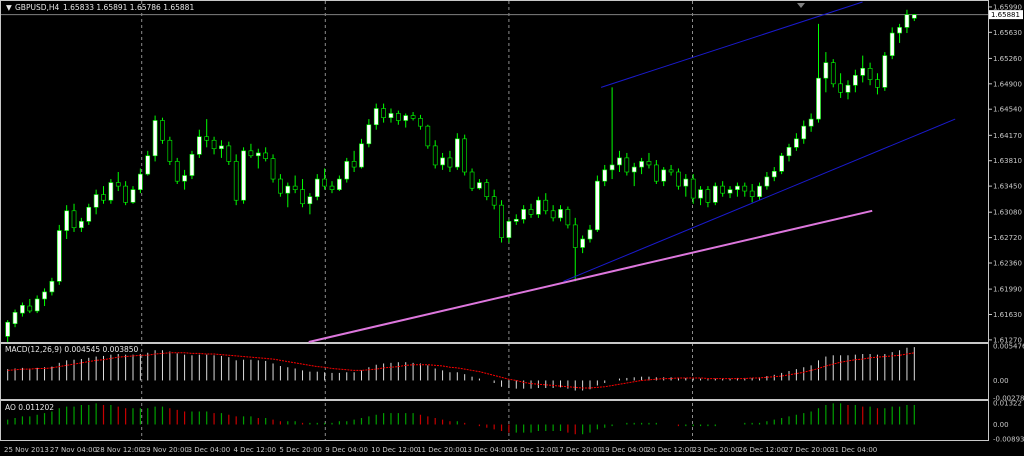  What do you see at coordinates (1007, 187) in the screenshot?
I see `price-tick-label: 1.63450` at bounding box center [1007, 187].